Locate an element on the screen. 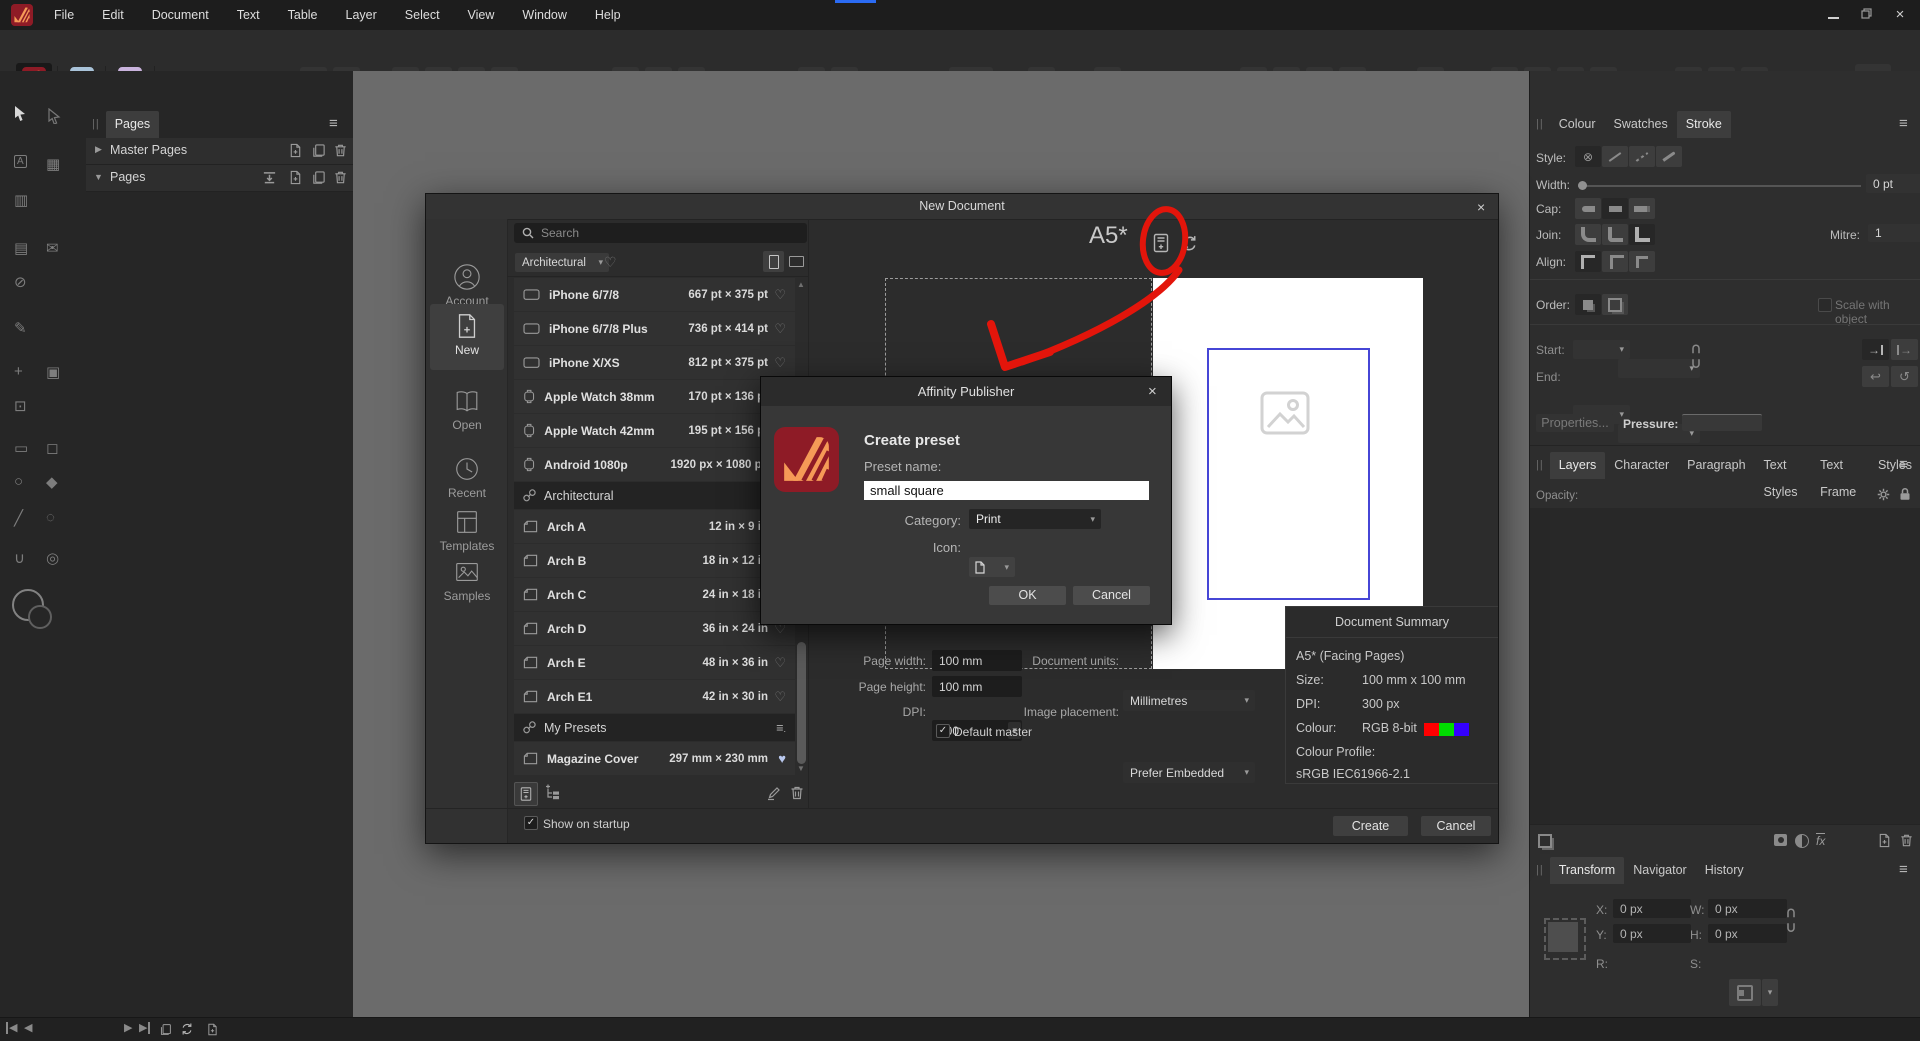 The width and height of the screenshot is (1920, 1041). cancel-button: Cancel is located at coordinates (1456, 826).